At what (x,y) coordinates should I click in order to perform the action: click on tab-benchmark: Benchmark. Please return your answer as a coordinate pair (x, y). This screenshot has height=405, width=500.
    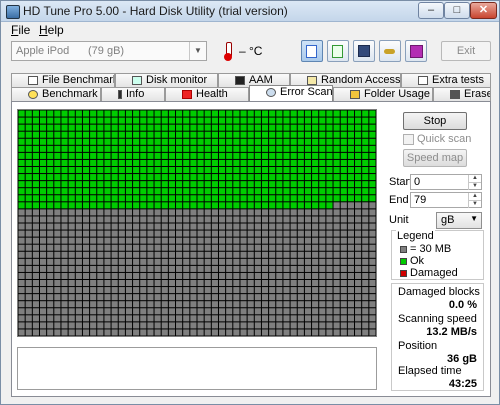
    Looking at the image, I should click on (56, 94).